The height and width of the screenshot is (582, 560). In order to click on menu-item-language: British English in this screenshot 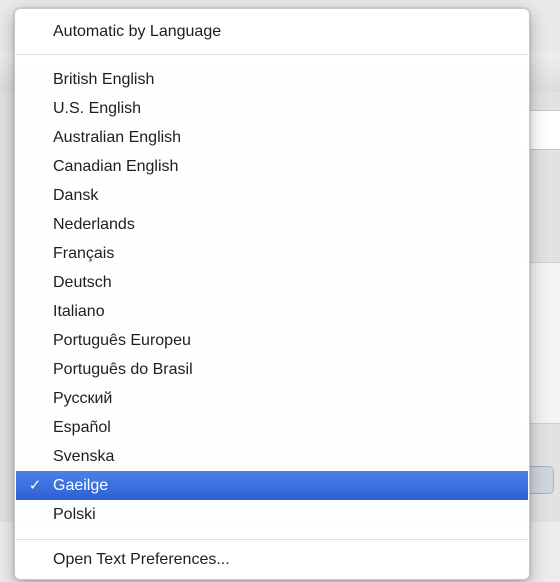, I will do `click(272, 79)`.